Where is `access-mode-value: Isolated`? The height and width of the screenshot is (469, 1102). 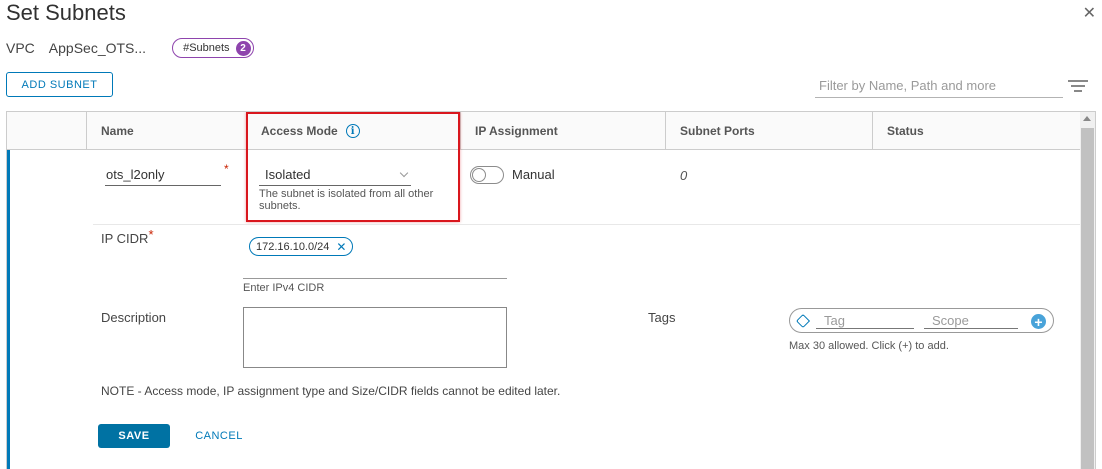 access-mode-value: Isolated is located at coordinates (288, 174).